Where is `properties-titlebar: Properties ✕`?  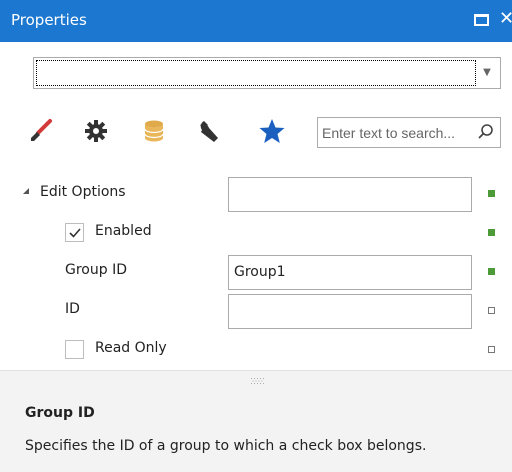 properties-titlebar: Properties ✕ is located at coordinates (256, 21).